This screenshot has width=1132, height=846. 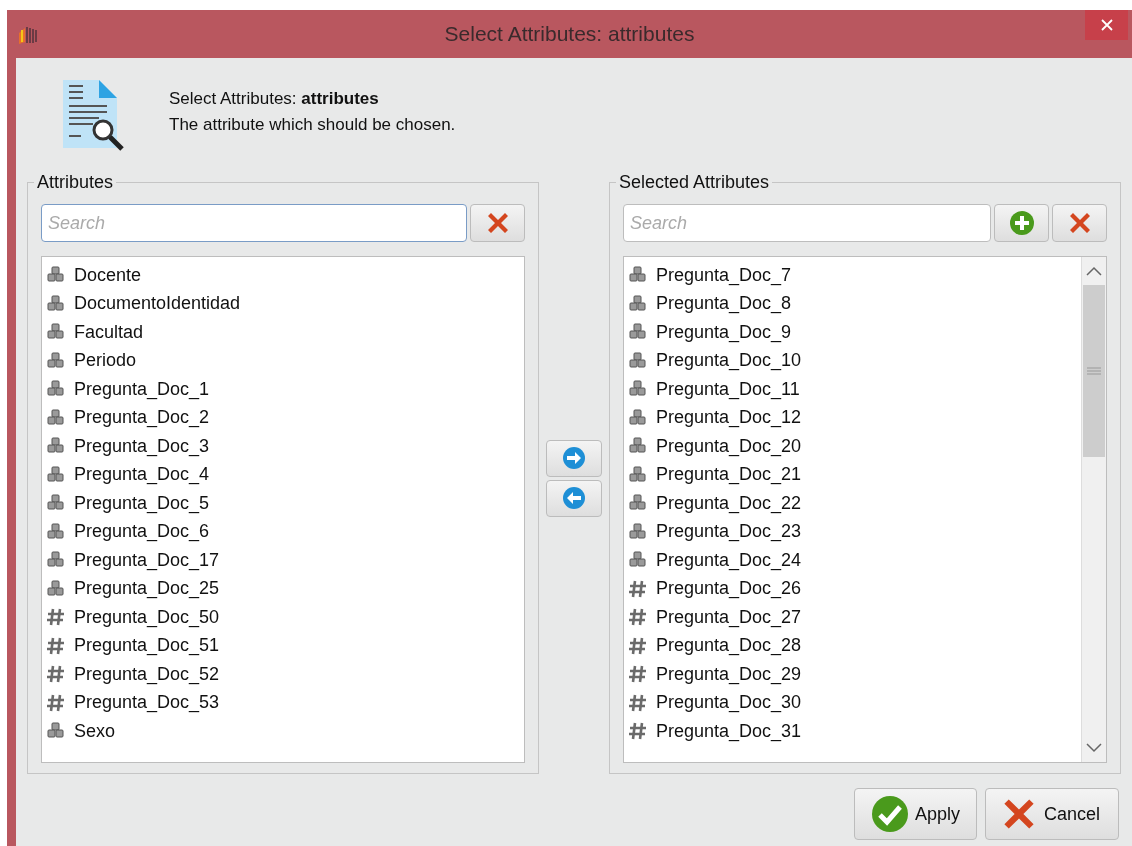 What do you see at coordinates (852, 303) in the screenshot?
I see `attribute-item: Pregunta_Doc_8` at bounding box center [852, 303].